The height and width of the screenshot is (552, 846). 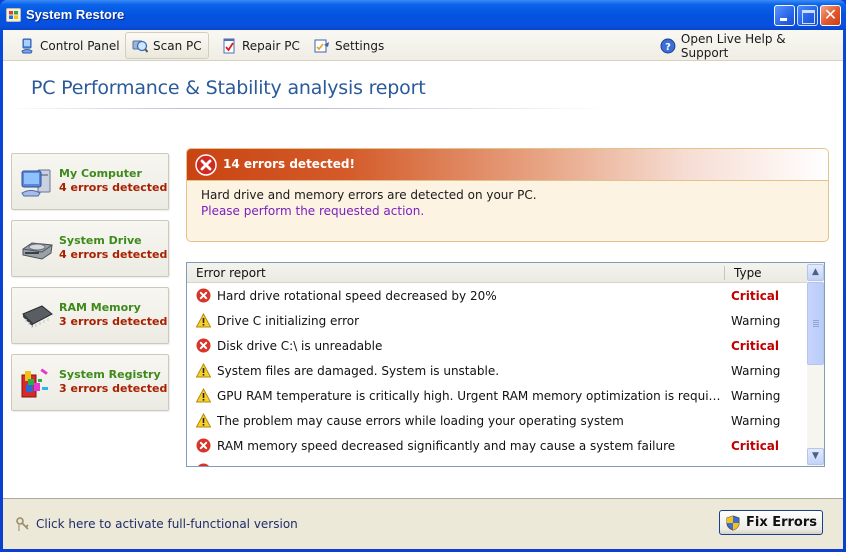 I want to click on control-panel-icon, so click(x=27, y=45).